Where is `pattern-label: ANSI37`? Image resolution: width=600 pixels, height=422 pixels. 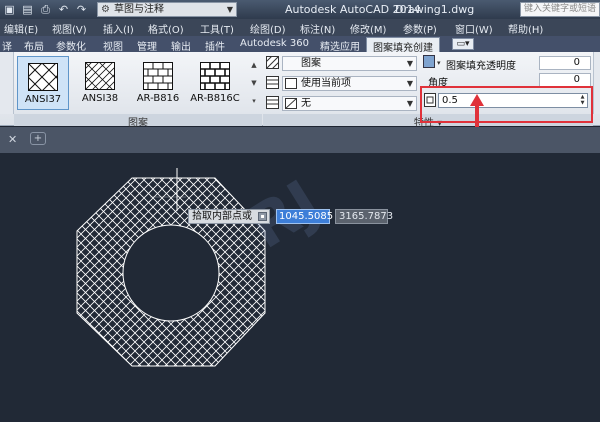
pattern-label: ANSI37 is located at coordinates (43, 99).